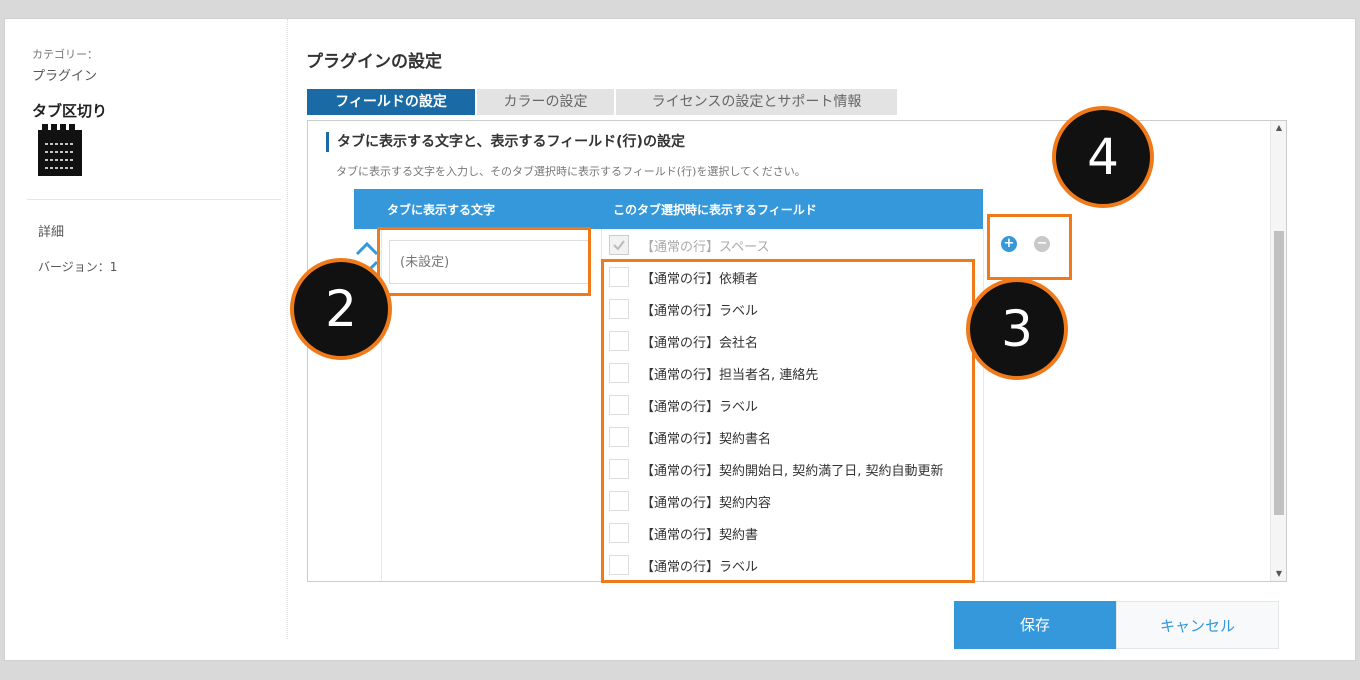 Image resolution: width=1360 pixels, height=680 pixels. I want to click on table-header: タブに表示する文字 このタブ選択時に表示するフィールド, so click(668, 209).